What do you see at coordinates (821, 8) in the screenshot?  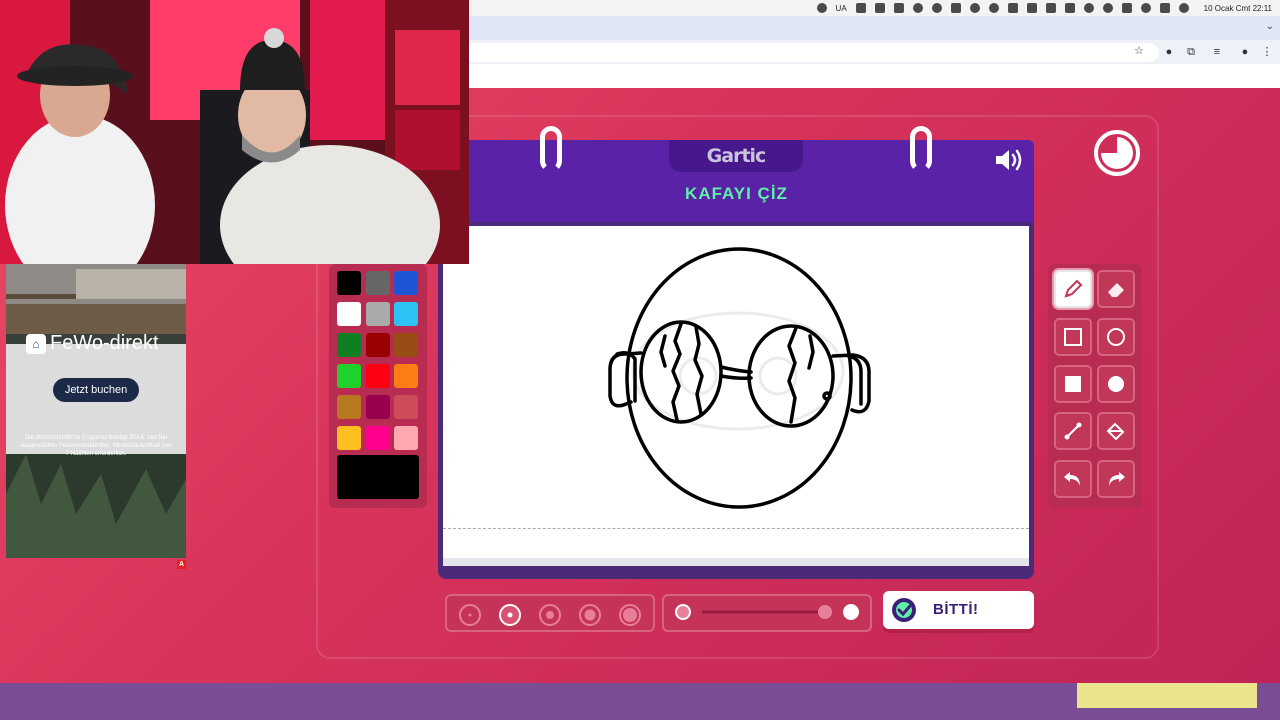 I see `status-icon` at bounding box center [821, 8].